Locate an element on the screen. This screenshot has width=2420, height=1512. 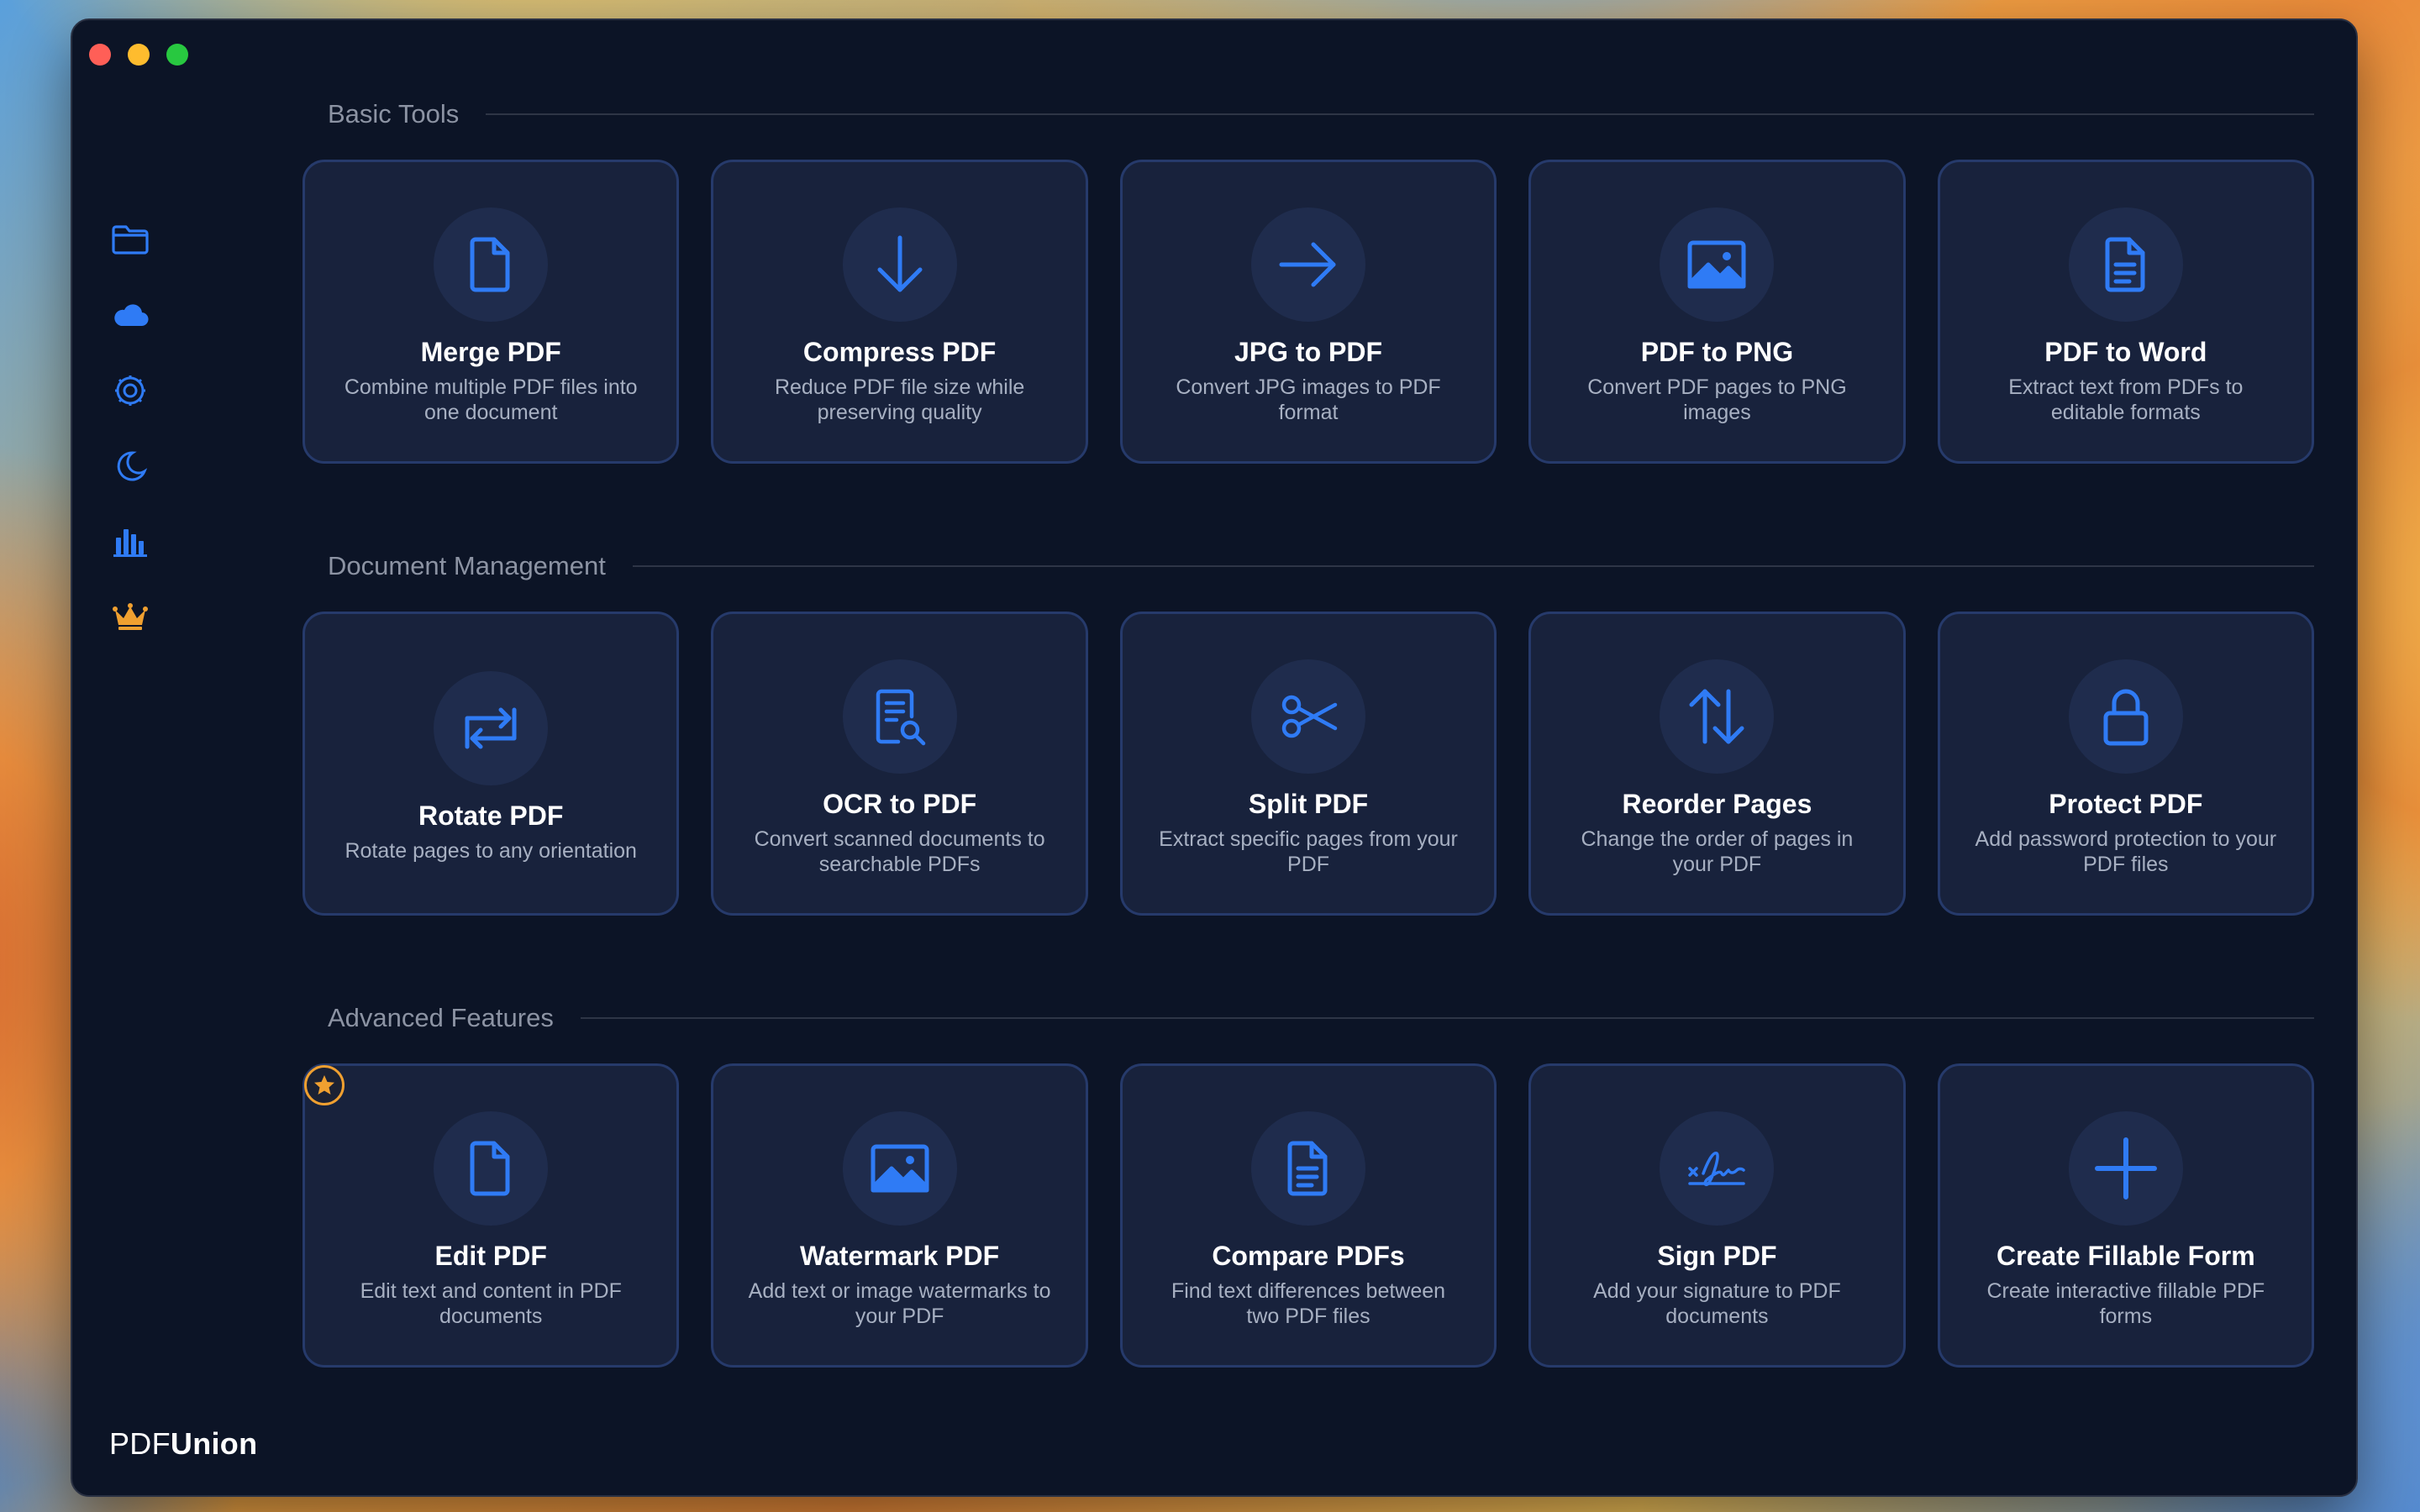
signature-icon is located at coordinates (1717, 1169).